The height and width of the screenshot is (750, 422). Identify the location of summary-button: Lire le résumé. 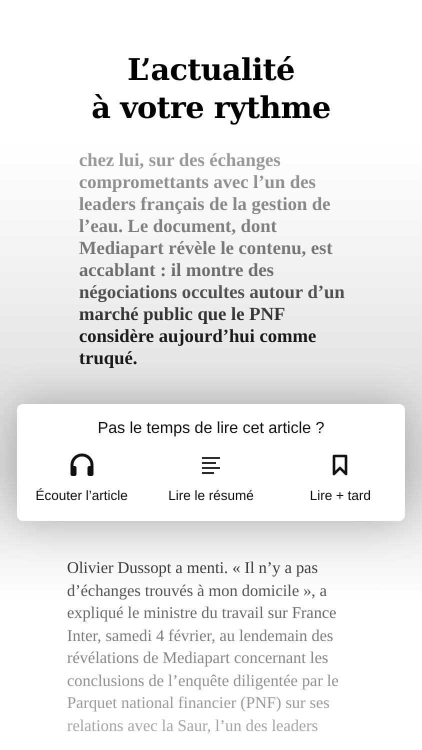
(211, 477).